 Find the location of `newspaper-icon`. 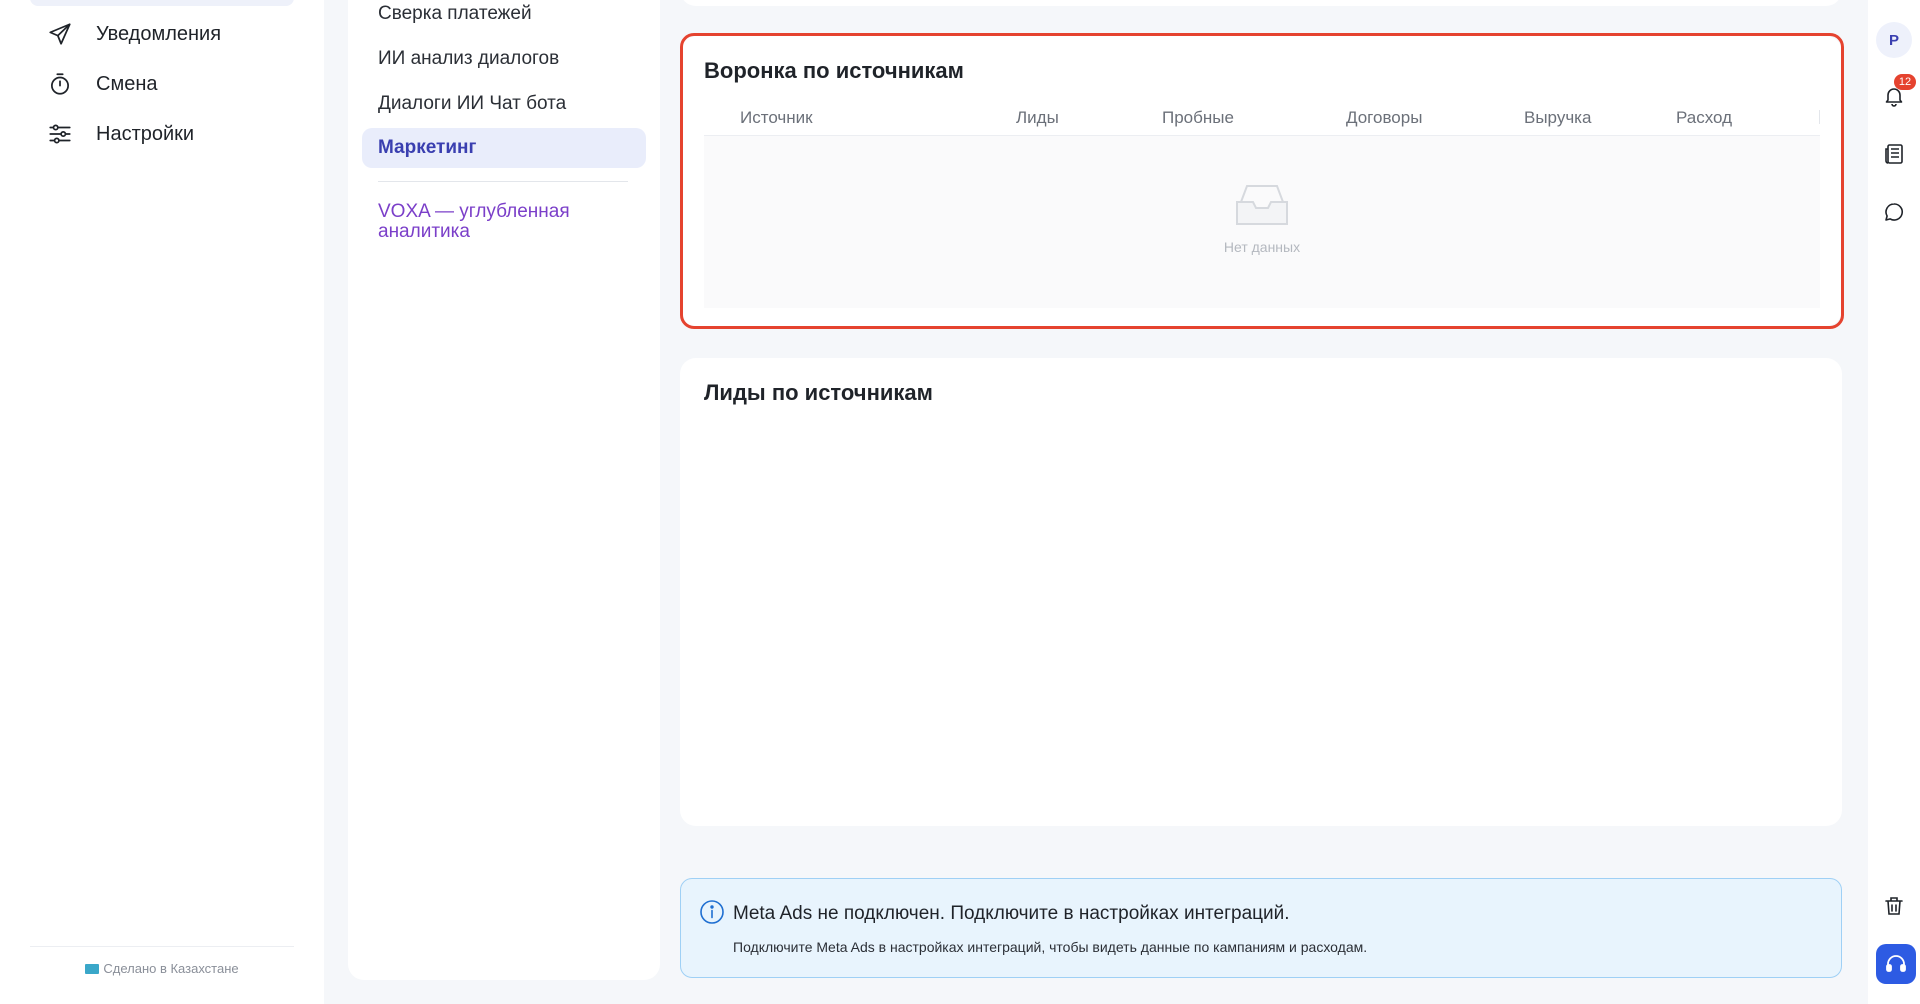

newspaper-icon is located at coordinates (1894, 154).